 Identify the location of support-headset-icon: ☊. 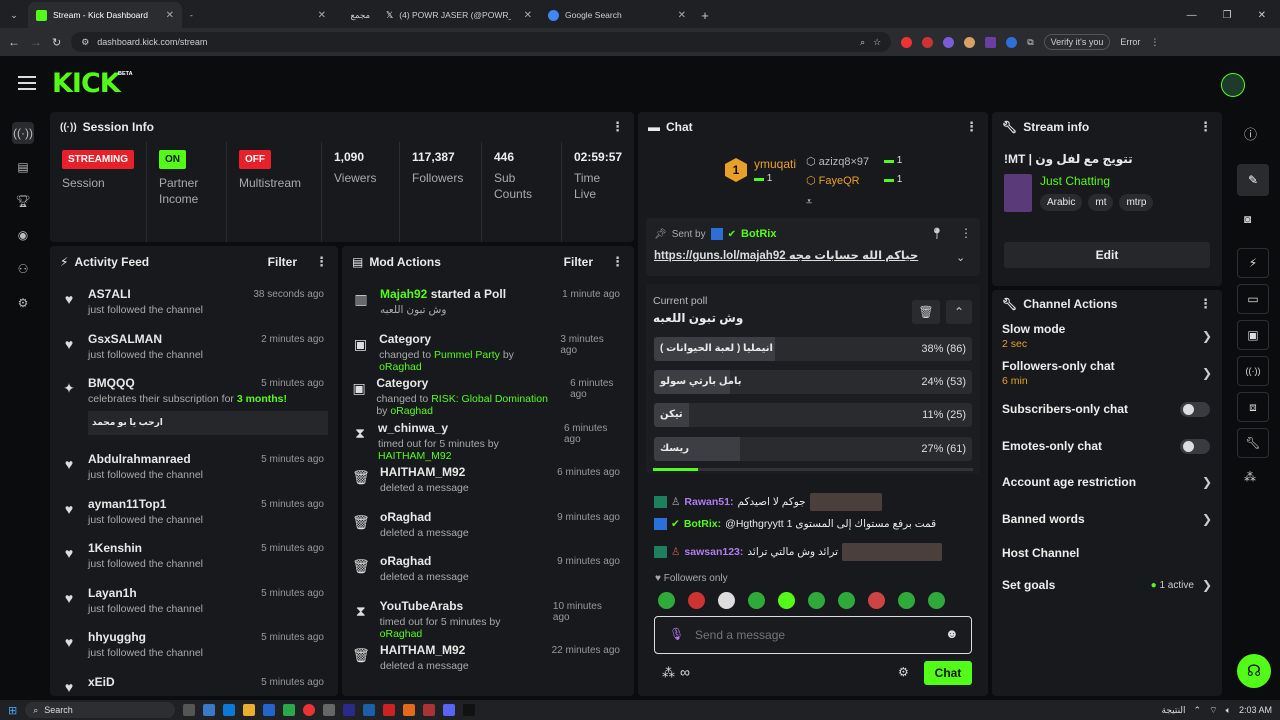
(1254, 671).